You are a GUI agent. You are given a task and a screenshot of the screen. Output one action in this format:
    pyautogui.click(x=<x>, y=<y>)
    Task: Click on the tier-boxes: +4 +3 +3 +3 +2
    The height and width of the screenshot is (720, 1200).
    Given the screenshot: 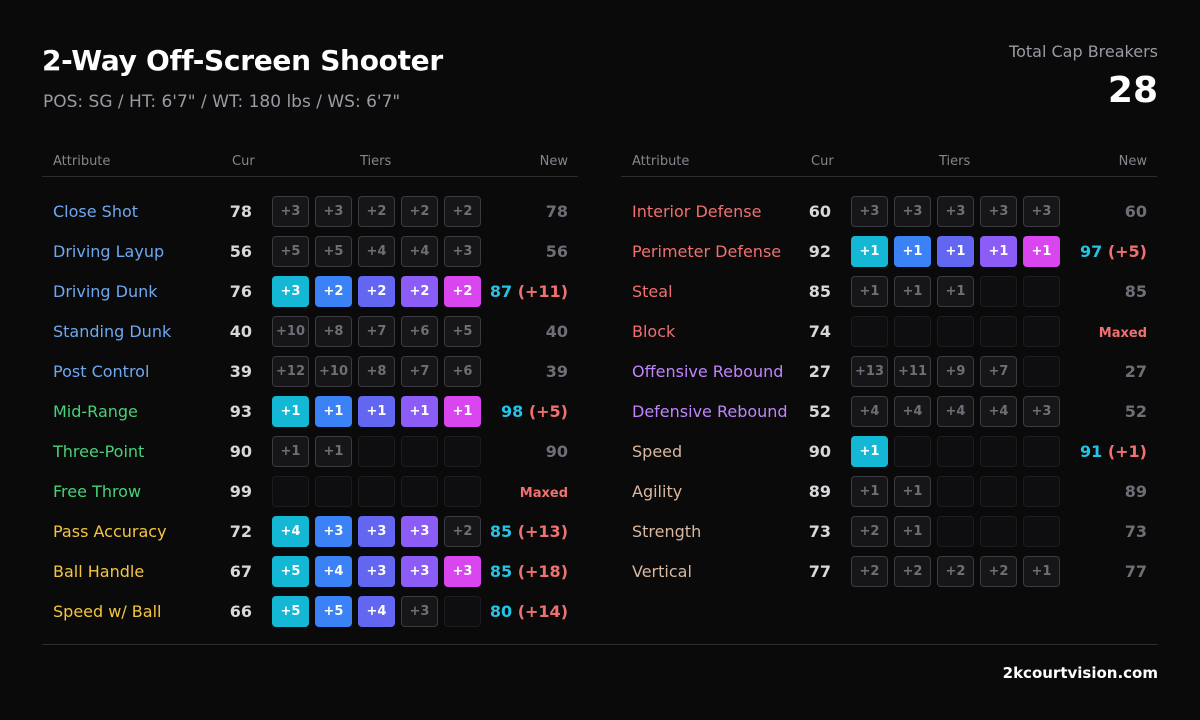 What is the action you would take?
    pyautogui.click(x=376, y=531)
    